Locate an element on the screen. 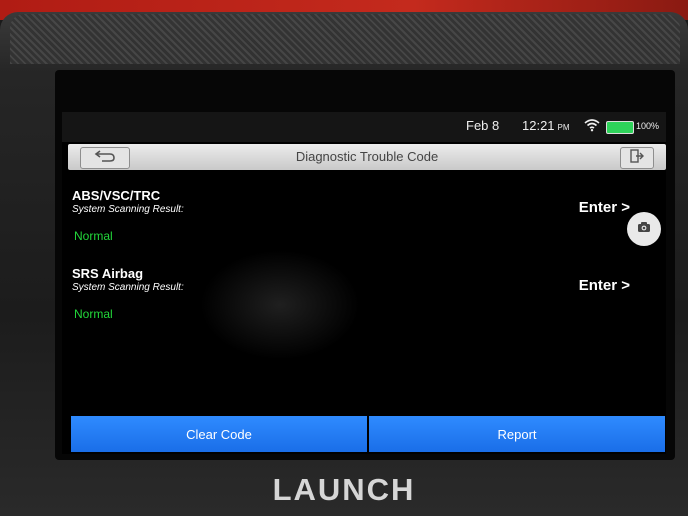 The width and height of the screenshot is (688, 516). system-name: SRS Airbag is located at coordinates (108, 273).